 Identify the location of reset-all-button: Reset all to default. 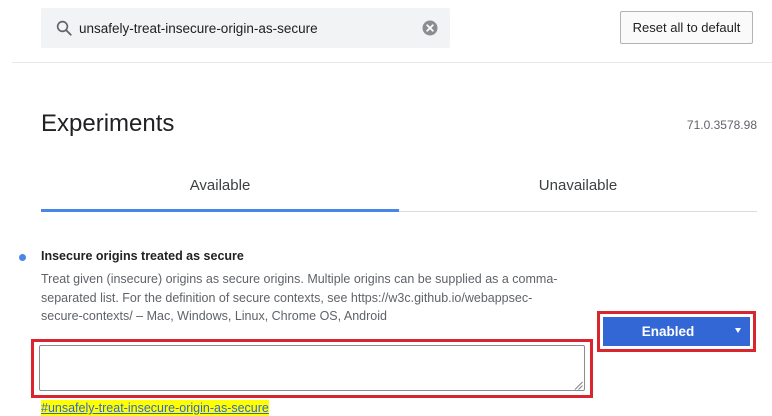
(686, 27).